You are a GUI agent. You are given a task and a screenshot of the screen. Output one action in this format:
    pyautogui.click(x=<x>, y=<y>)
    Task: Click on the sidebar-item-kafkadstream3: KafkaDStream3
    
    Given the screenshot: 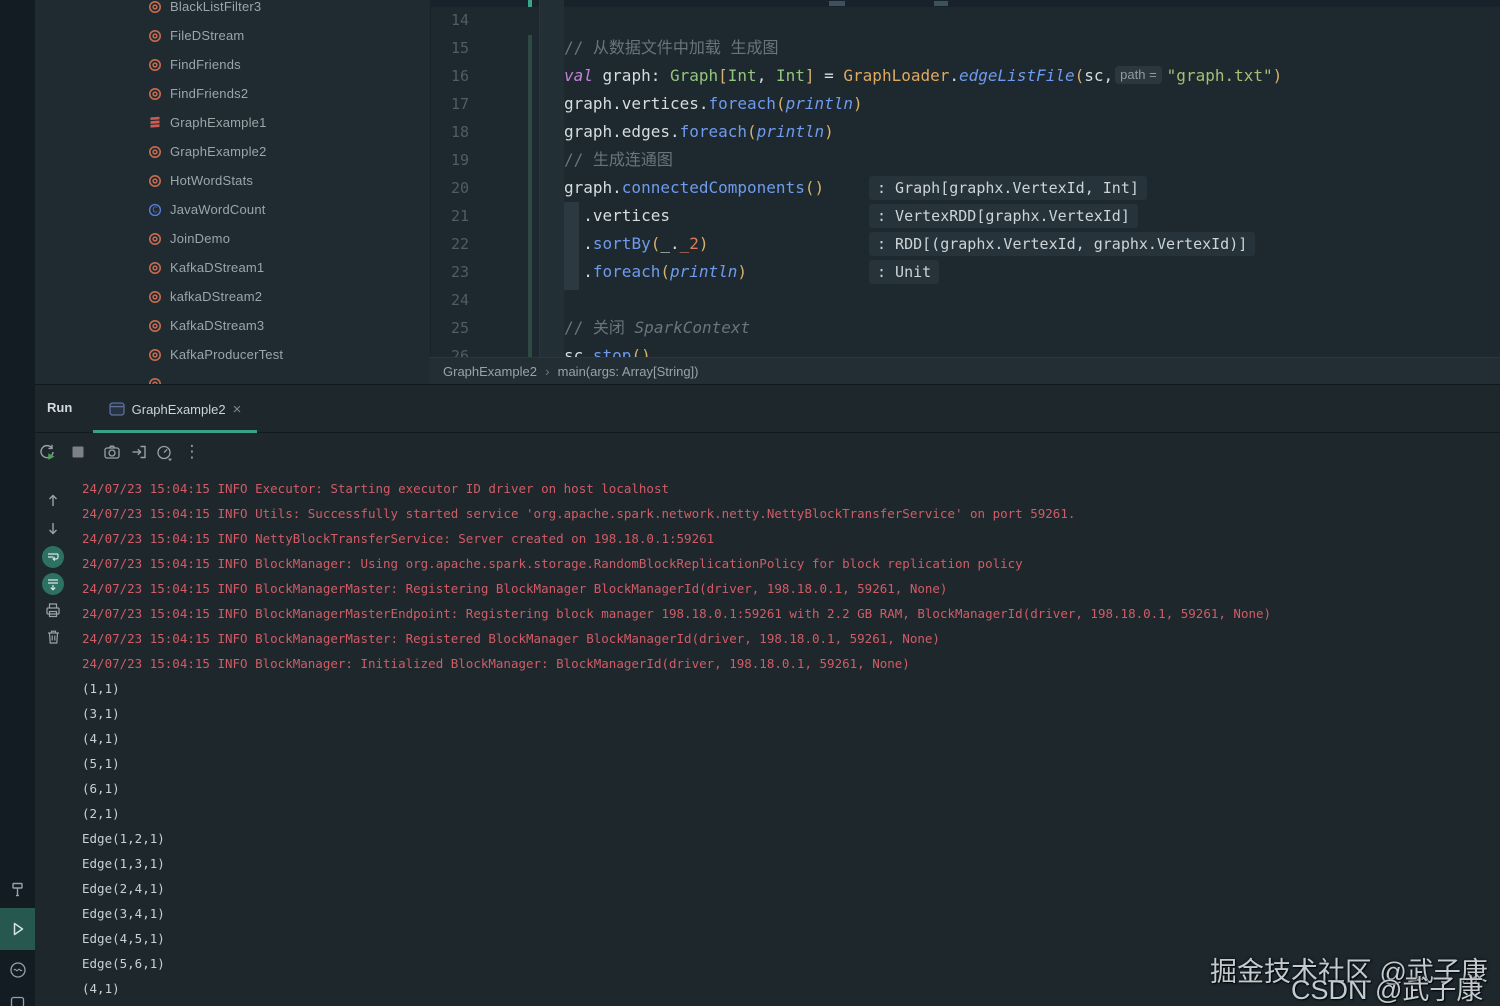 What is the action you would take?
    pyautogui.click(x=232, y=325)
    